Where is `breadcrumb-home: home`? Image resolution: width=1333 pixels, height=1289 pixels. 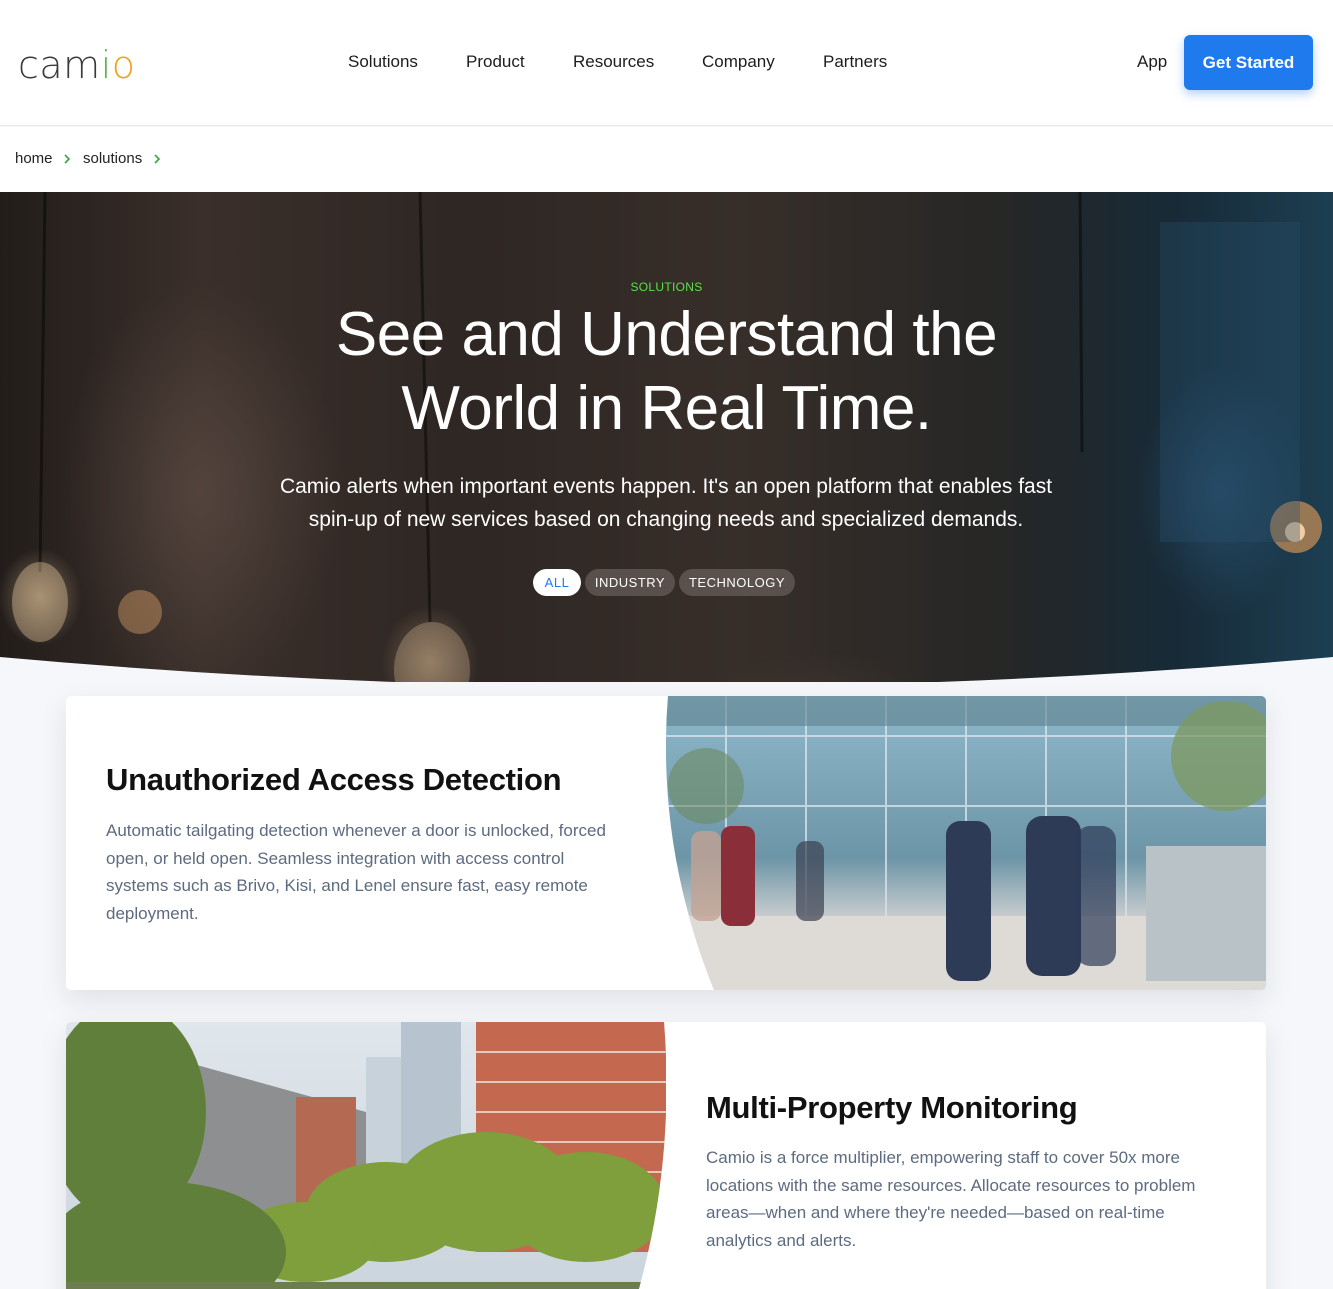 breadcrumb-home: home is located at coordinates (34, 159).